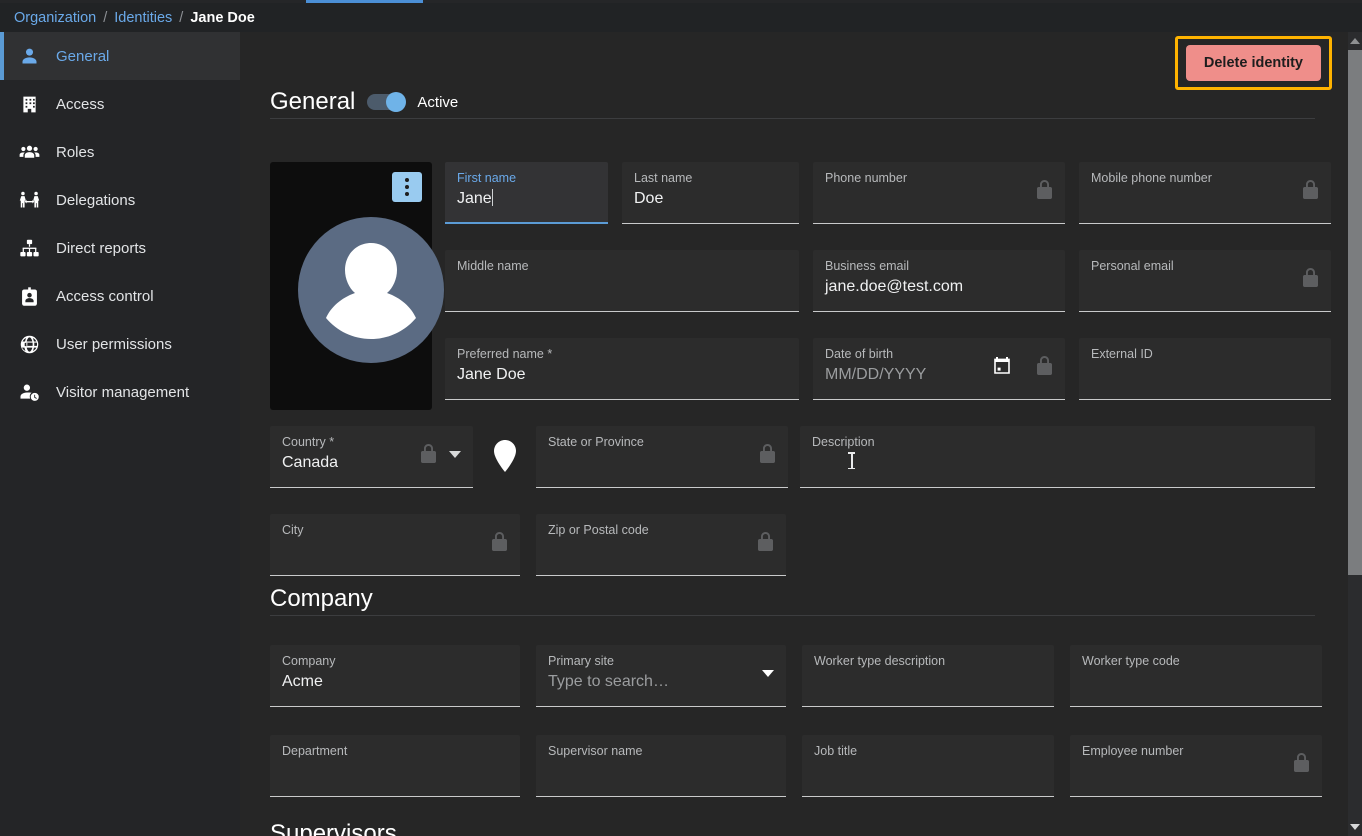  I want to click on sidebar-item-access-control: Access control, so click(120, 296).